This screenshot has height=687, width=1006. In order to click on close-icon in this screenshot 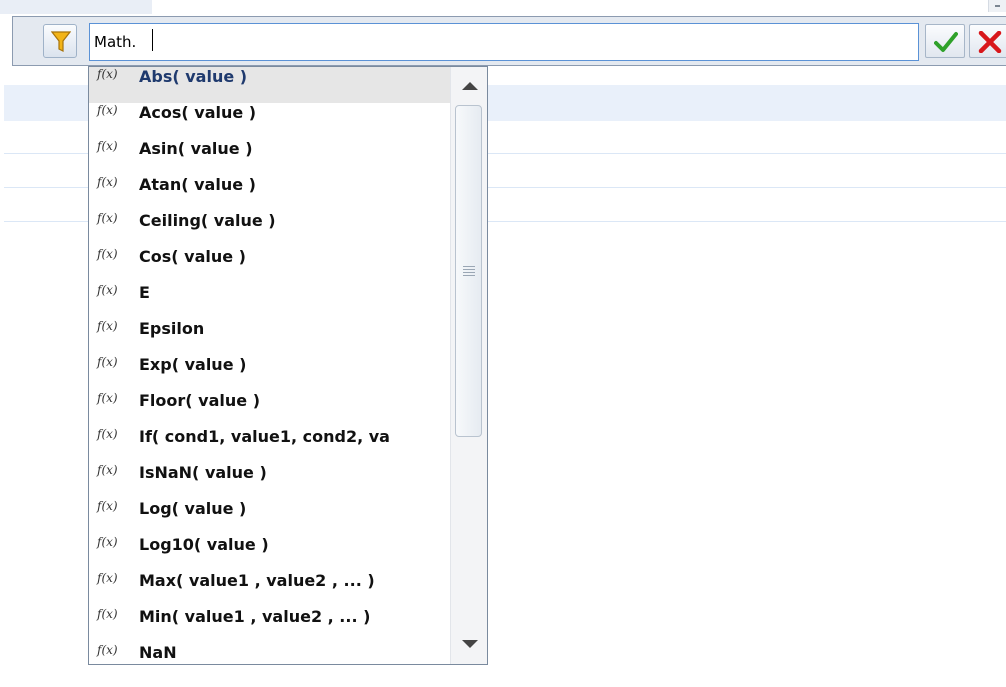, I will do `click(990, 42)`.